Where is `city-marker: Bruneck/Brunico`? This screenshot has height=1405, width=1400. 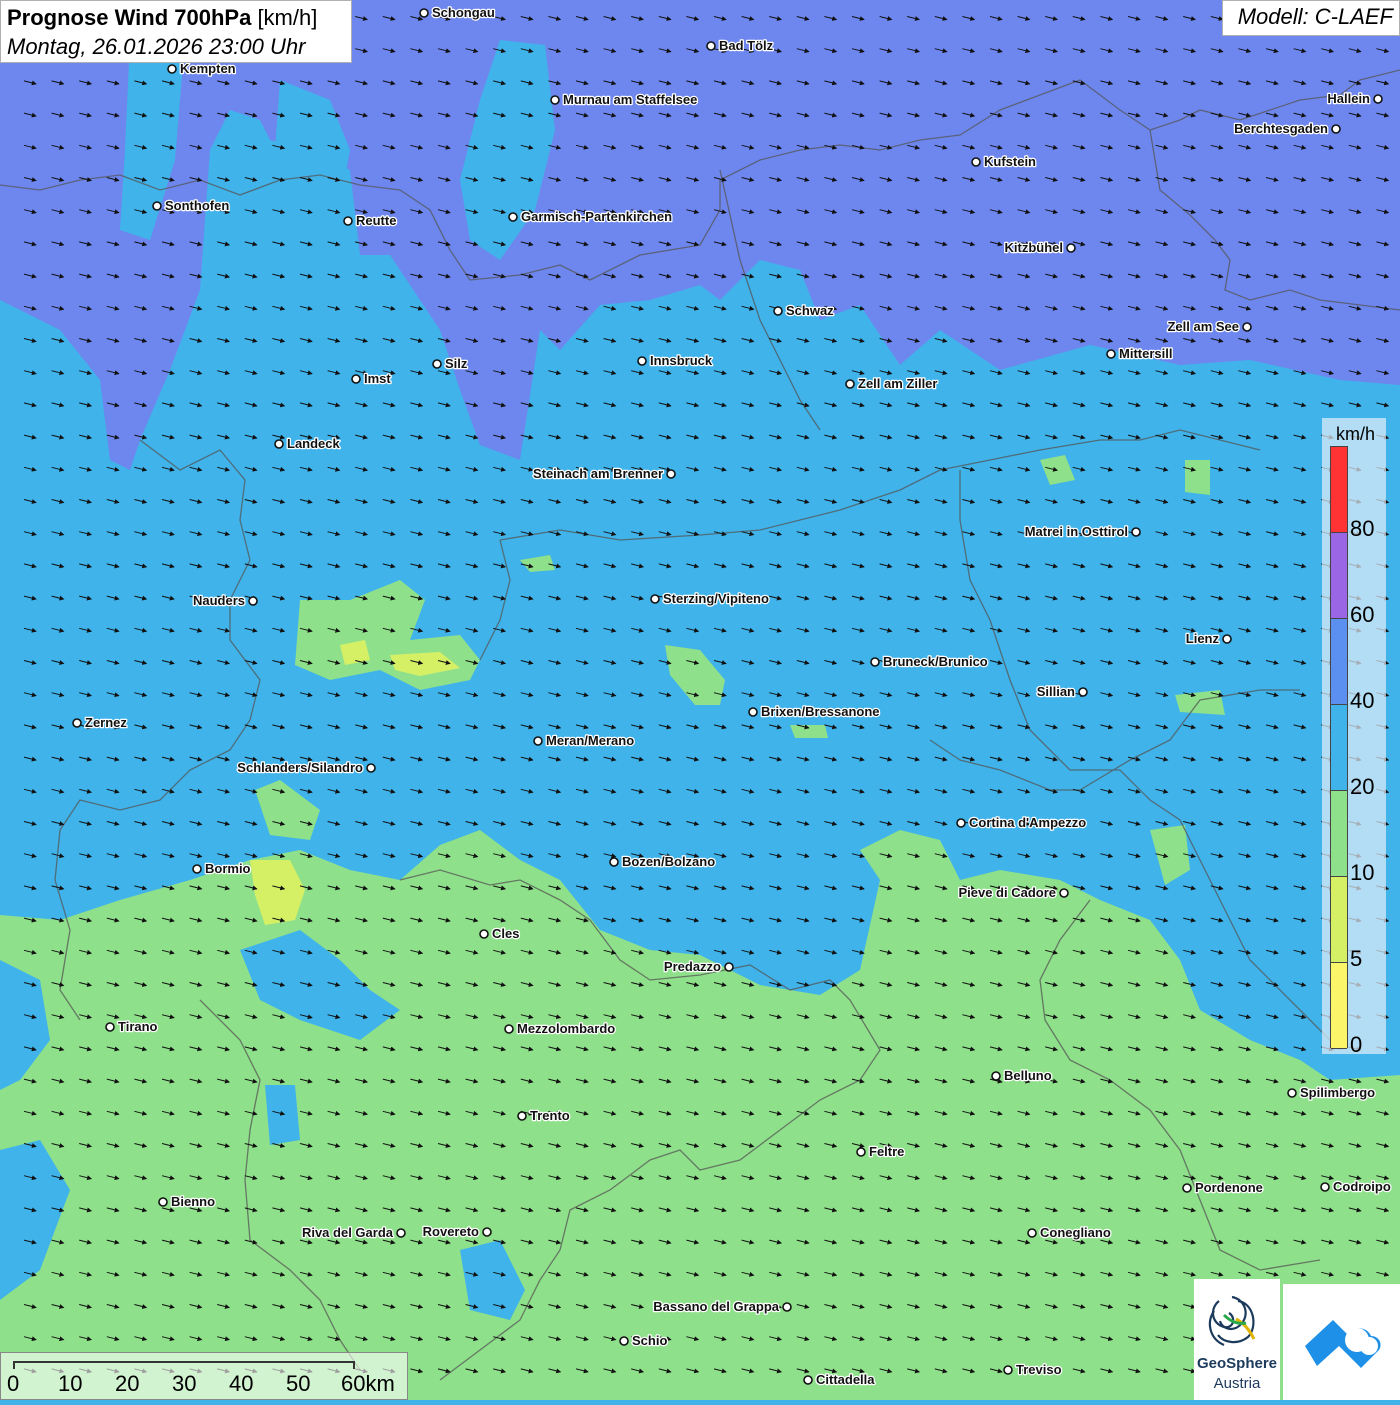
city-marker: Bruneck/Brunico is located at coordinates (929, 661).